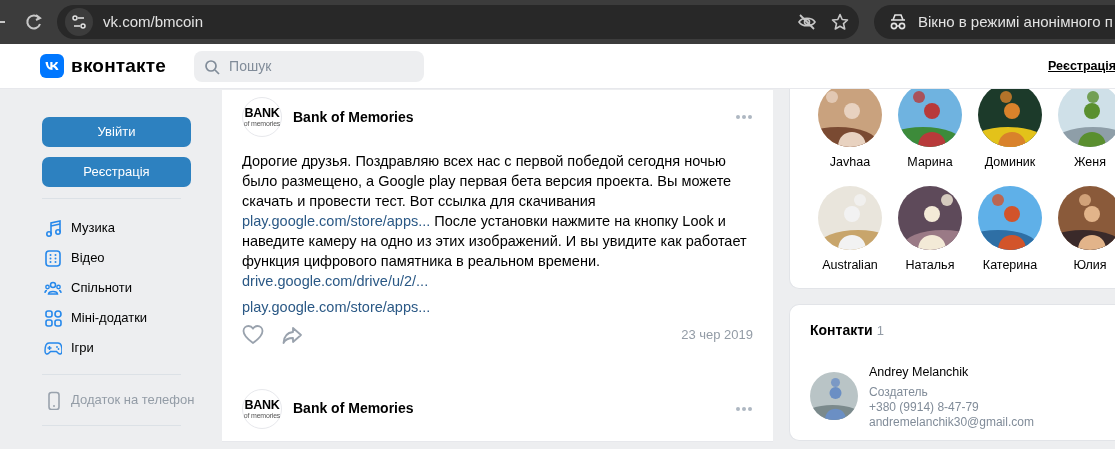  I want to click on sidebar-item: Ігри, so click(117, 348).